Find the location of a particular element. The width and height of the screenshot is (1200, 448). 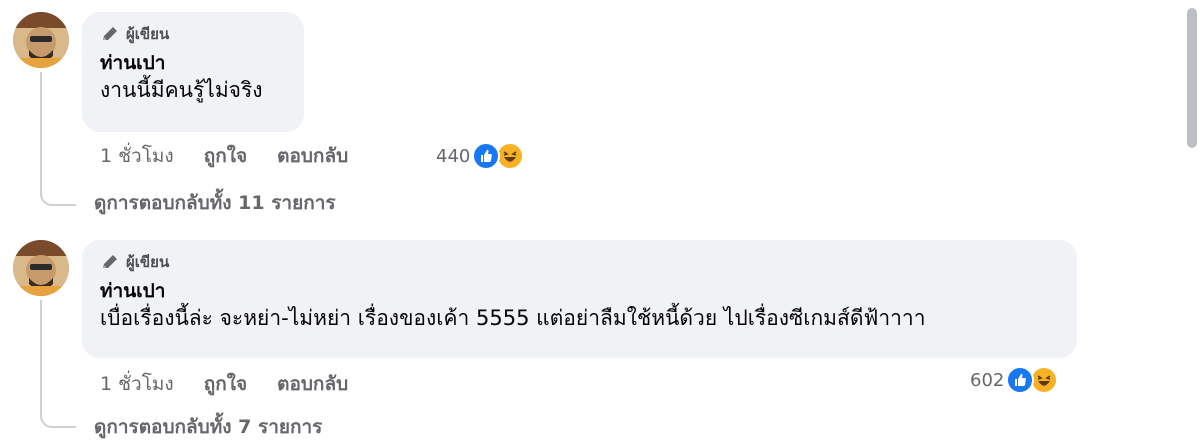

comment-bubble: ผู้เขียน ท่านเปา งานนี้มีคนรู้ไม่จริง is located at coordinates (193, 72).